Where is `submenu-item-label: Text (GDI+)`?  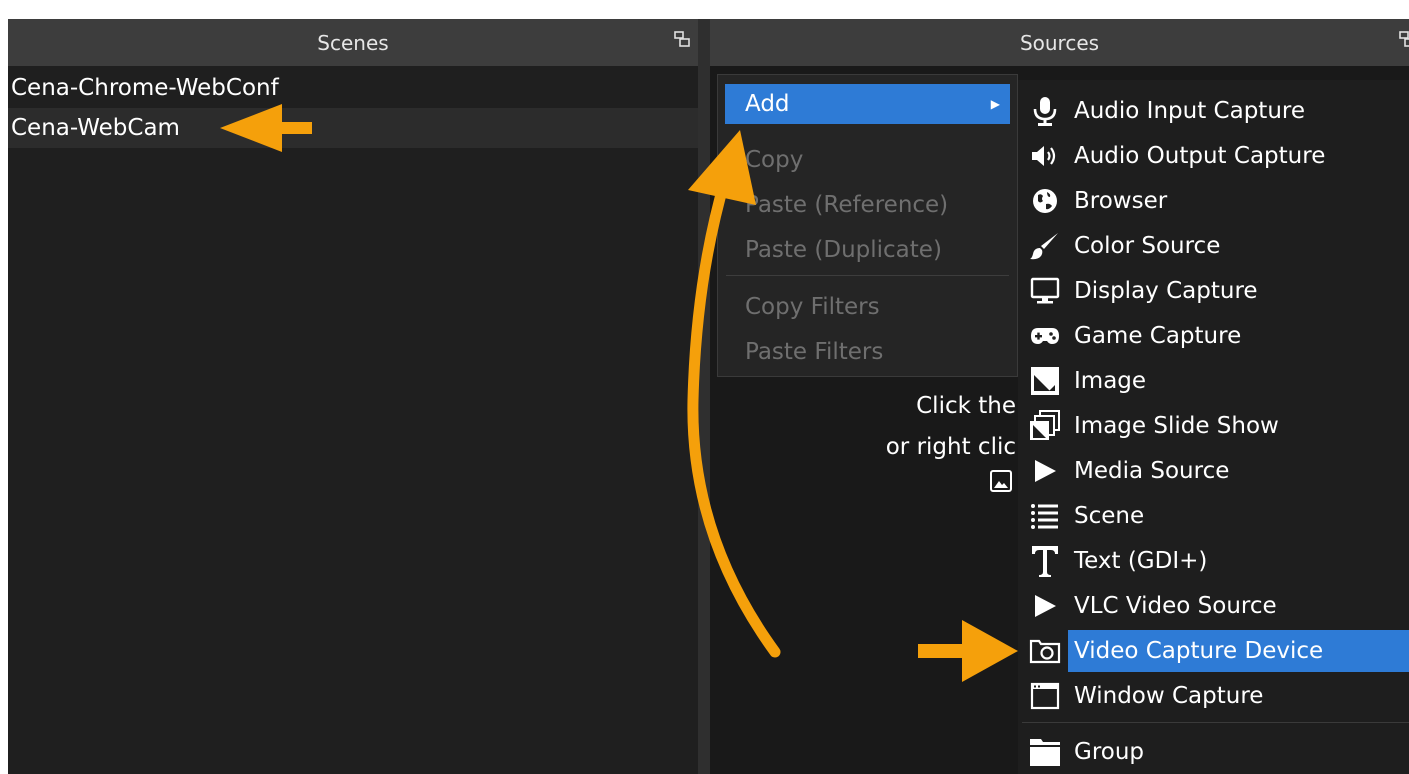 submenu-item-label: Text (GDI+) is located at coordinates (1141, 561).